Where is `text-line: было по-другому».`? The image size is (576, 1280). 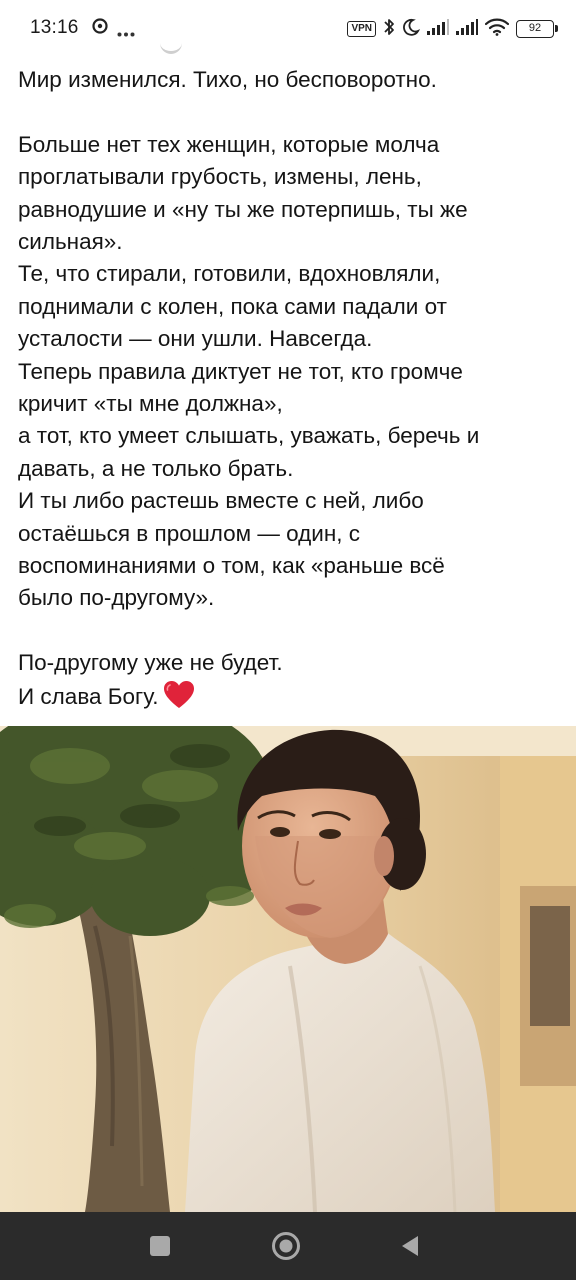 text-line: было по-другому». is located at coordinates (116, 598).